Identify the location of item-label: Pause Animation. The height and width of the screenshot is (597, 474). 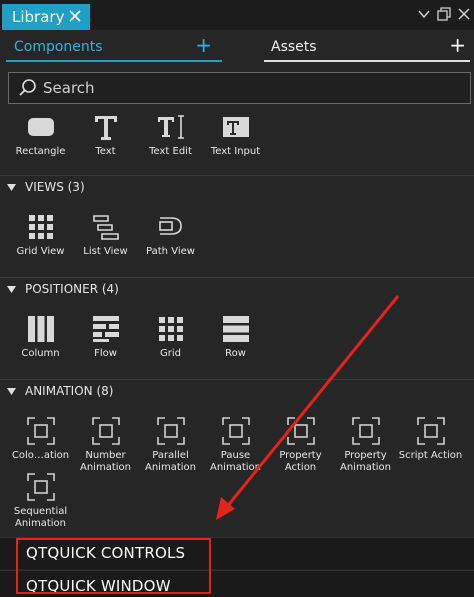
(235, 461).